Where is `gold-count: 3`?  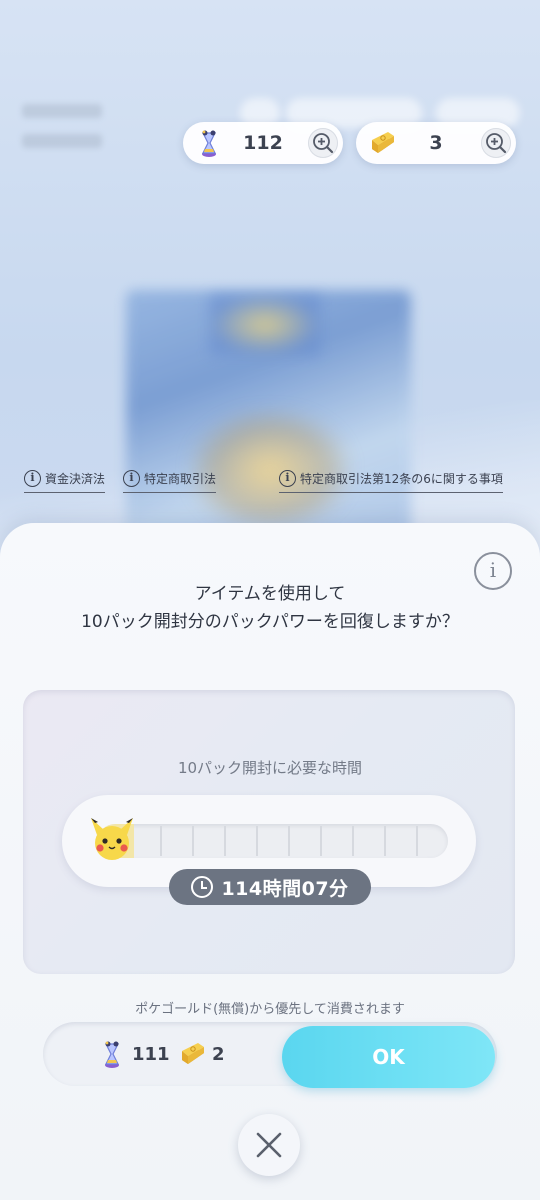 gold-count: 3 is located at coordinates (436, 143).